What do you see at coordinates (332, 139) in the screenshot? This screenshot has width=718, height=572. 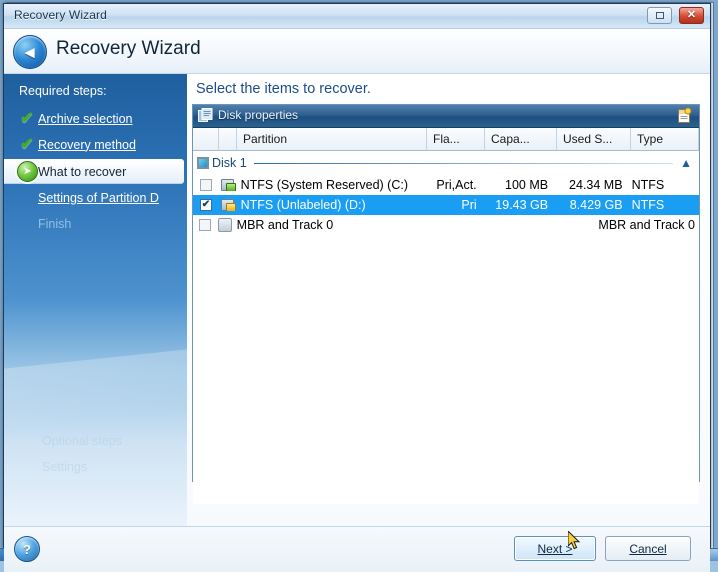 I see `column-header-partition: Partition` at bounding box center [332, 139].